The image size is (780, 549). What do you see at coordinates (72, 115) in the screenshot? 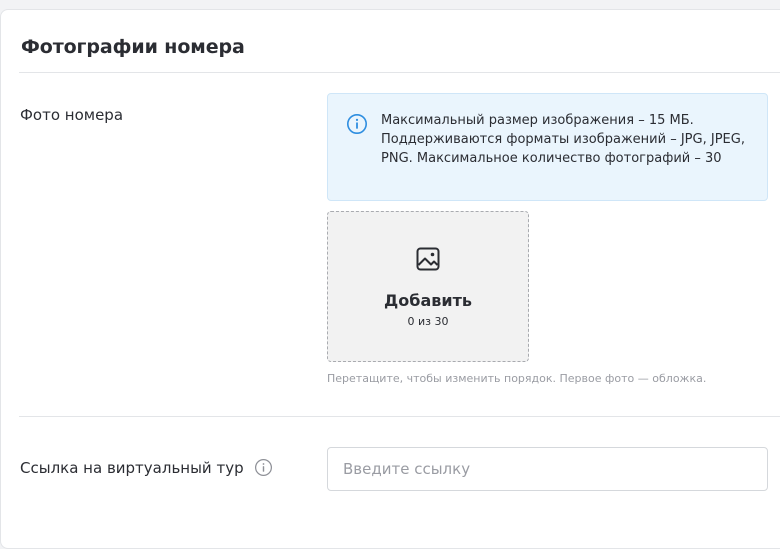
I see `room-photo-label: Фото номера` at bounding box center [72, 115].